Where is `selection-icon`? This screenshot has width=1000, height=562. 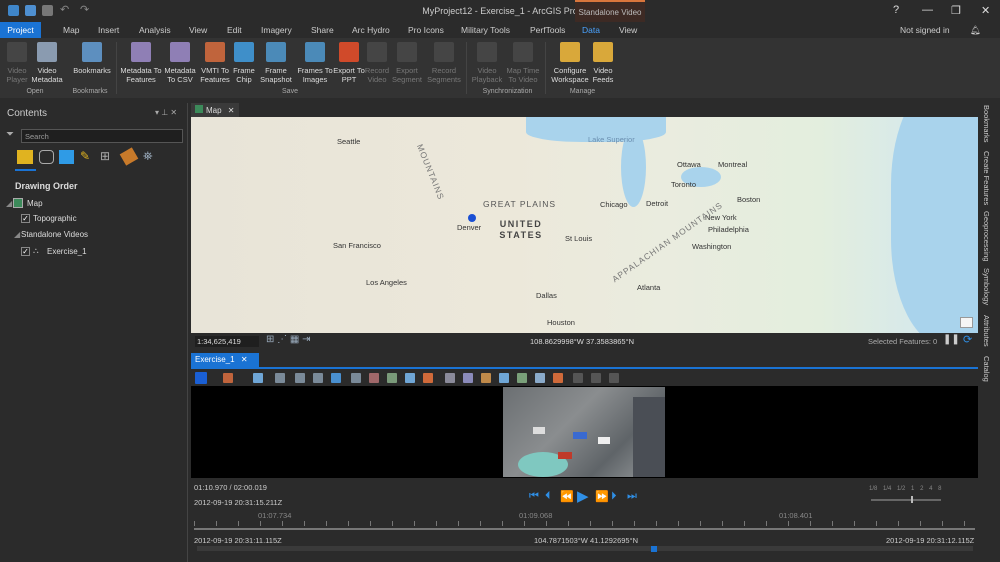
selection-icon is located at coordinates (66, 157).